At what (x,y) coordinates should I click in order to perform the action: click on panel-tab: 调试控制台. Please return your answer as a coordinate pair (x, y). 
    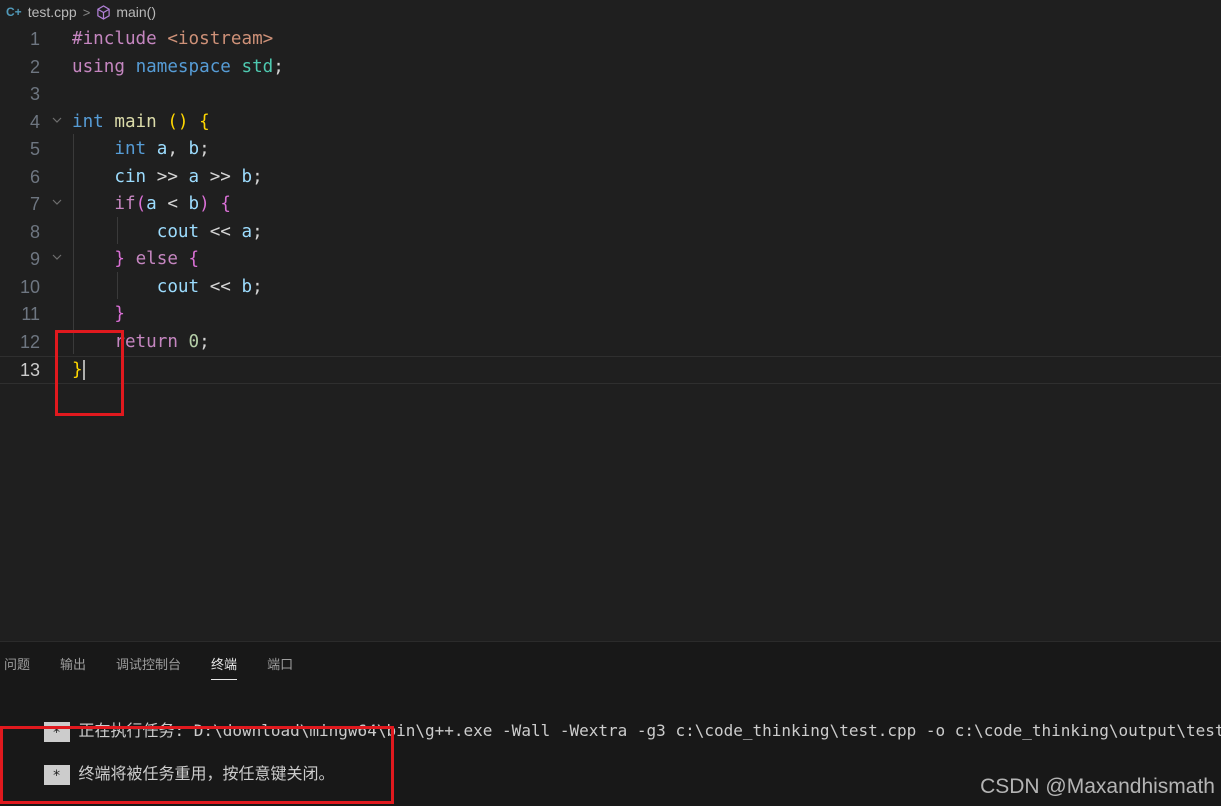
    Looking at the image, I should click on (148, 667).